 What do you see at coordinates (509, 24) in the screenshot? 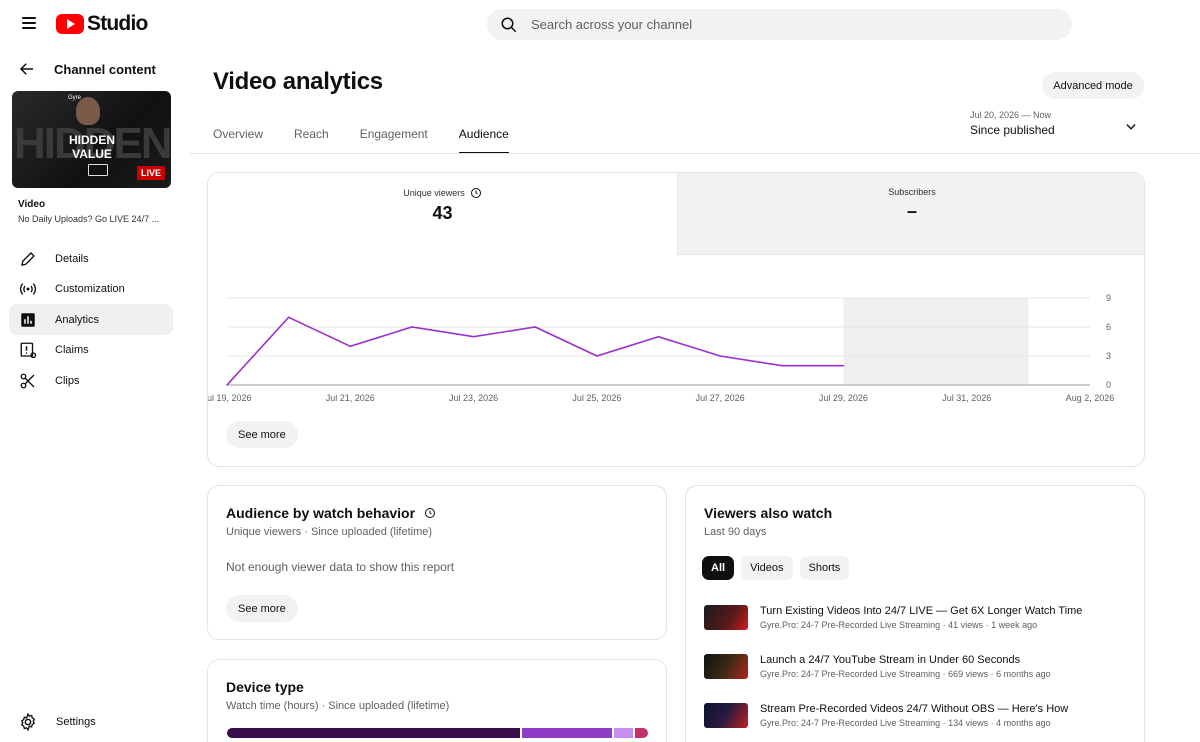
I see `search-icon` at bounding box center [509, 24].